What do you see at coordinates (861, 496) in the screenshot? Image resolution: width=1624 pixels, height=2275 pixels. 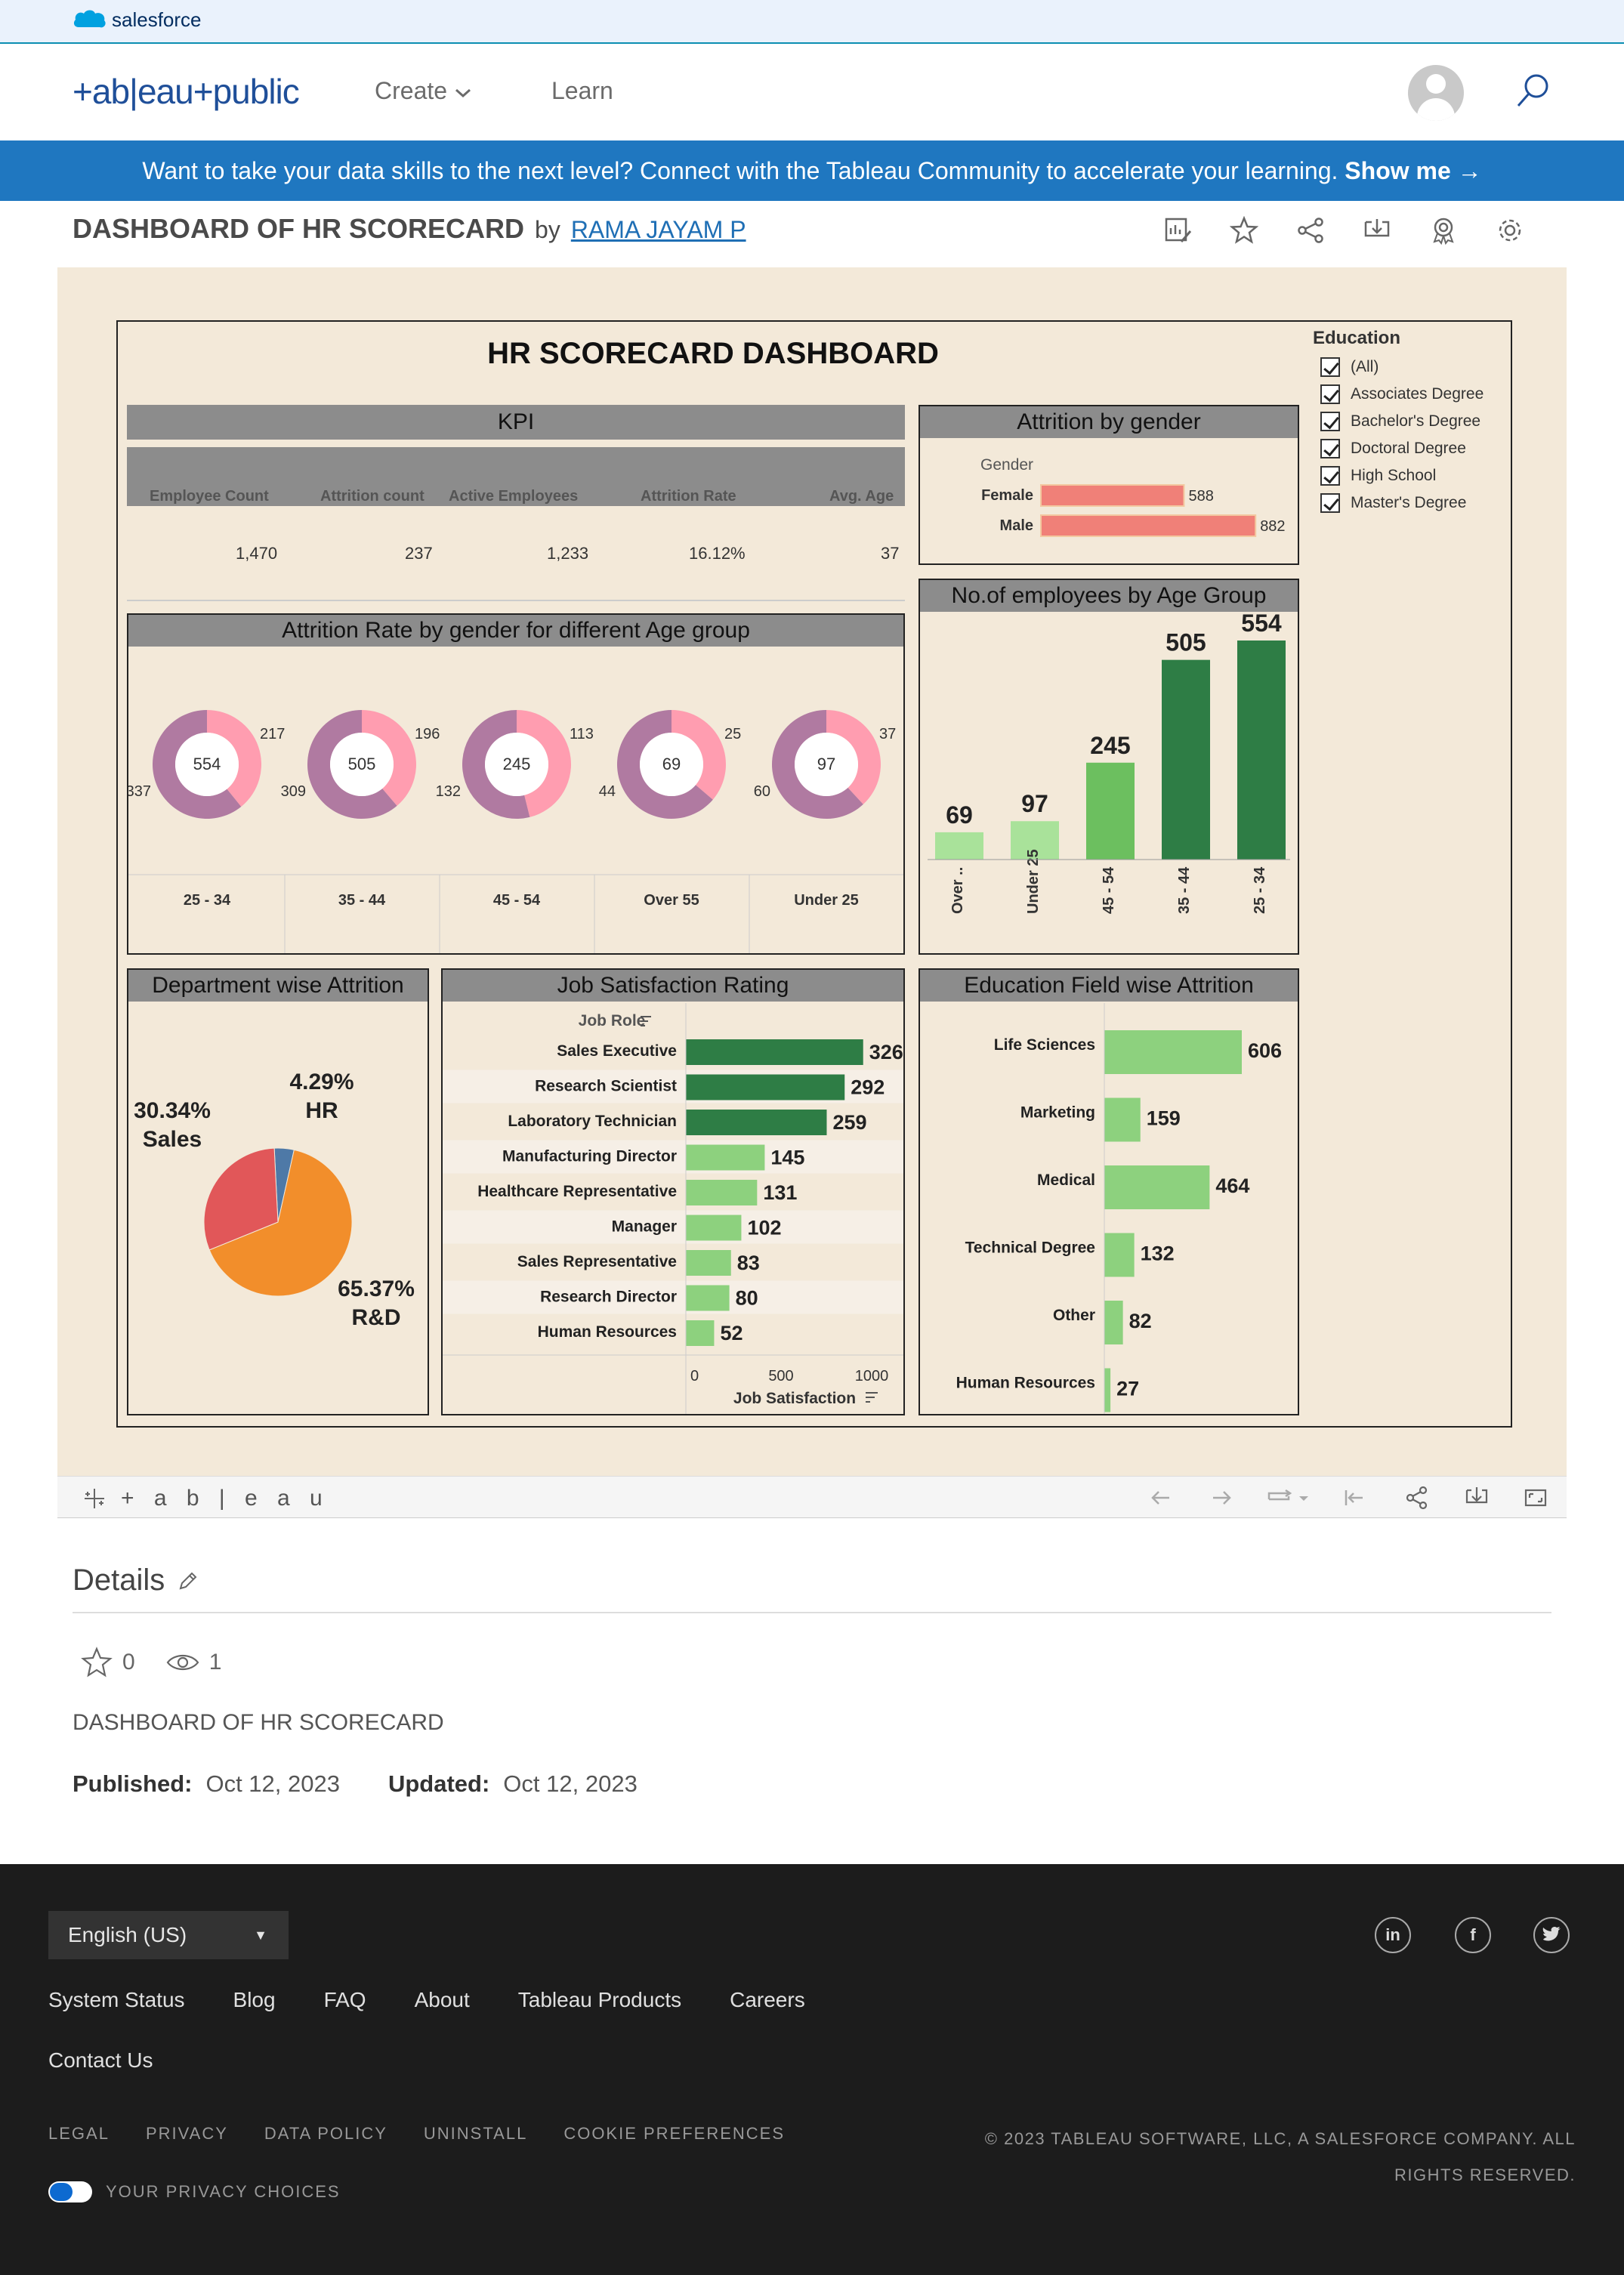 I see `kpi-label-avg-age: Avg. Age` at bounding box center [861, 496].